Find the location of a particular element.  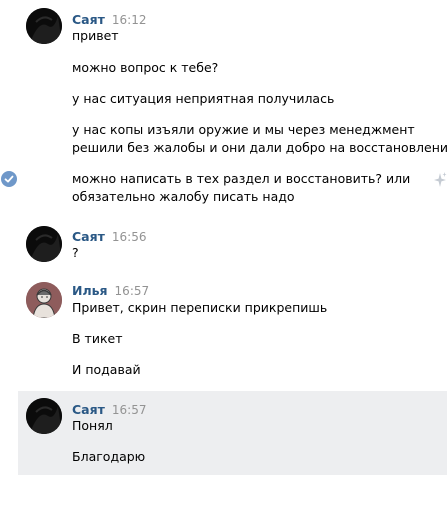

message-text: ? is located at coordinates (75, 252).